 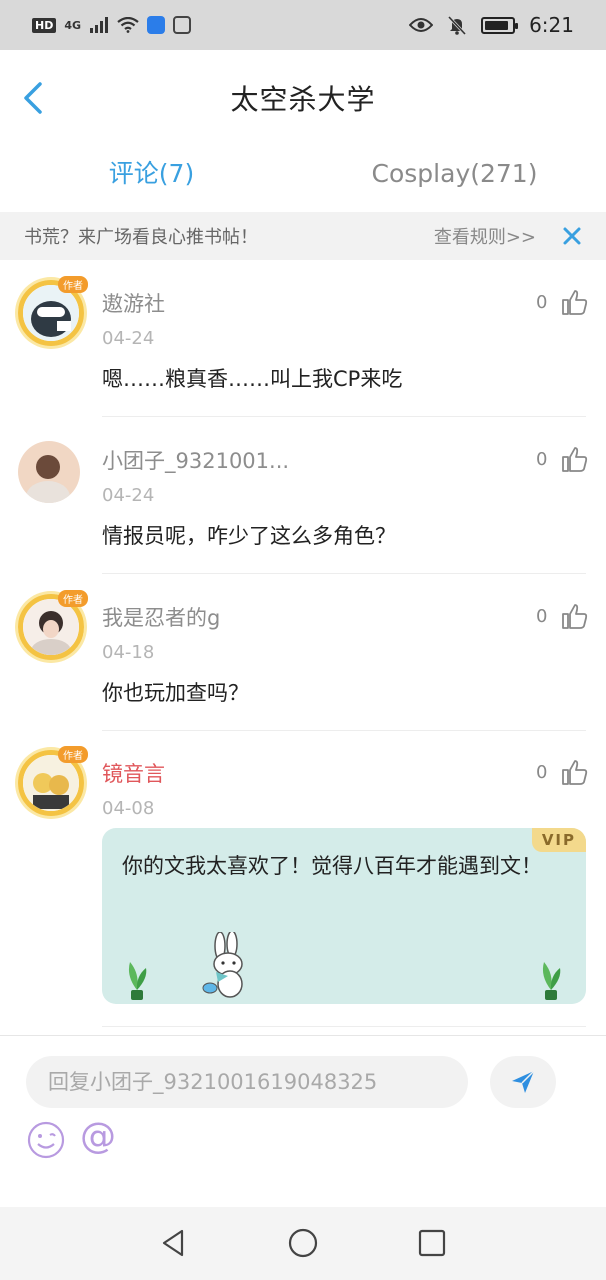 I want to click on comment-username: 遨游社, so click(x=133, y=303).